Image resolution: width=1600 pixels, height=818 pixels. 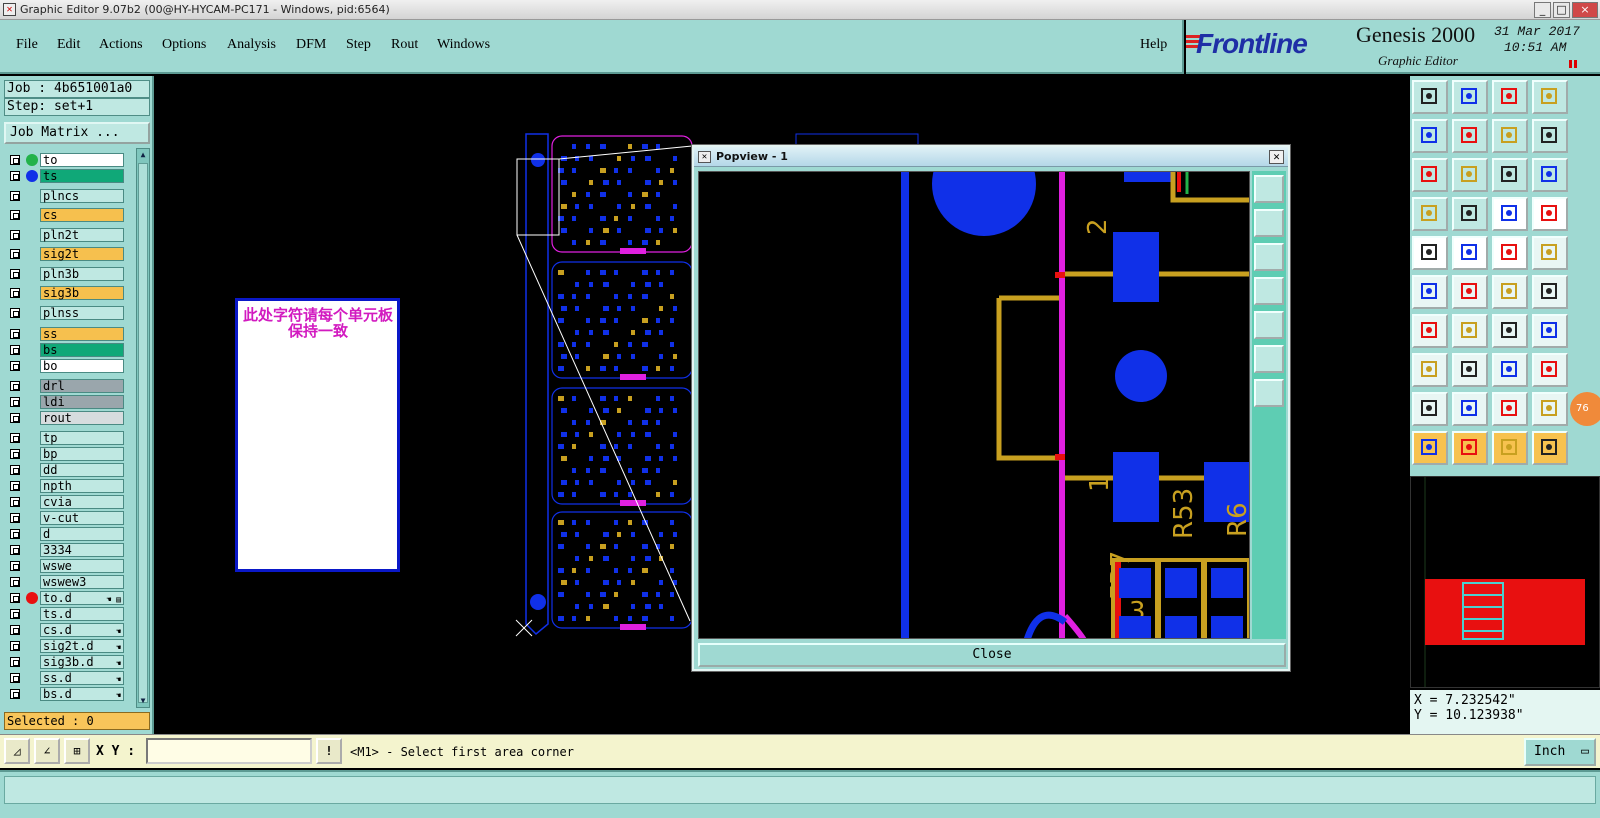 I want to click on layer-name: cs.d ☚, so click(x=82, y=630).